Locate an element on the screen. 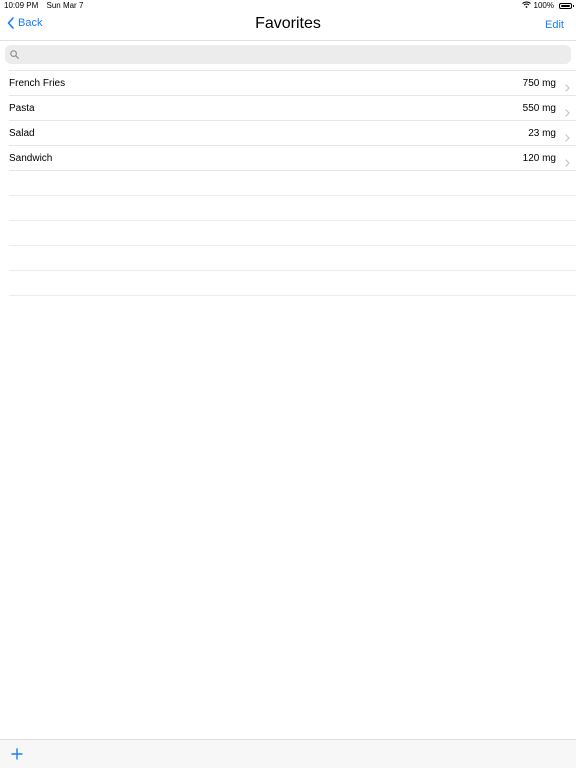  search-bar is located at coordinates (288, 54).